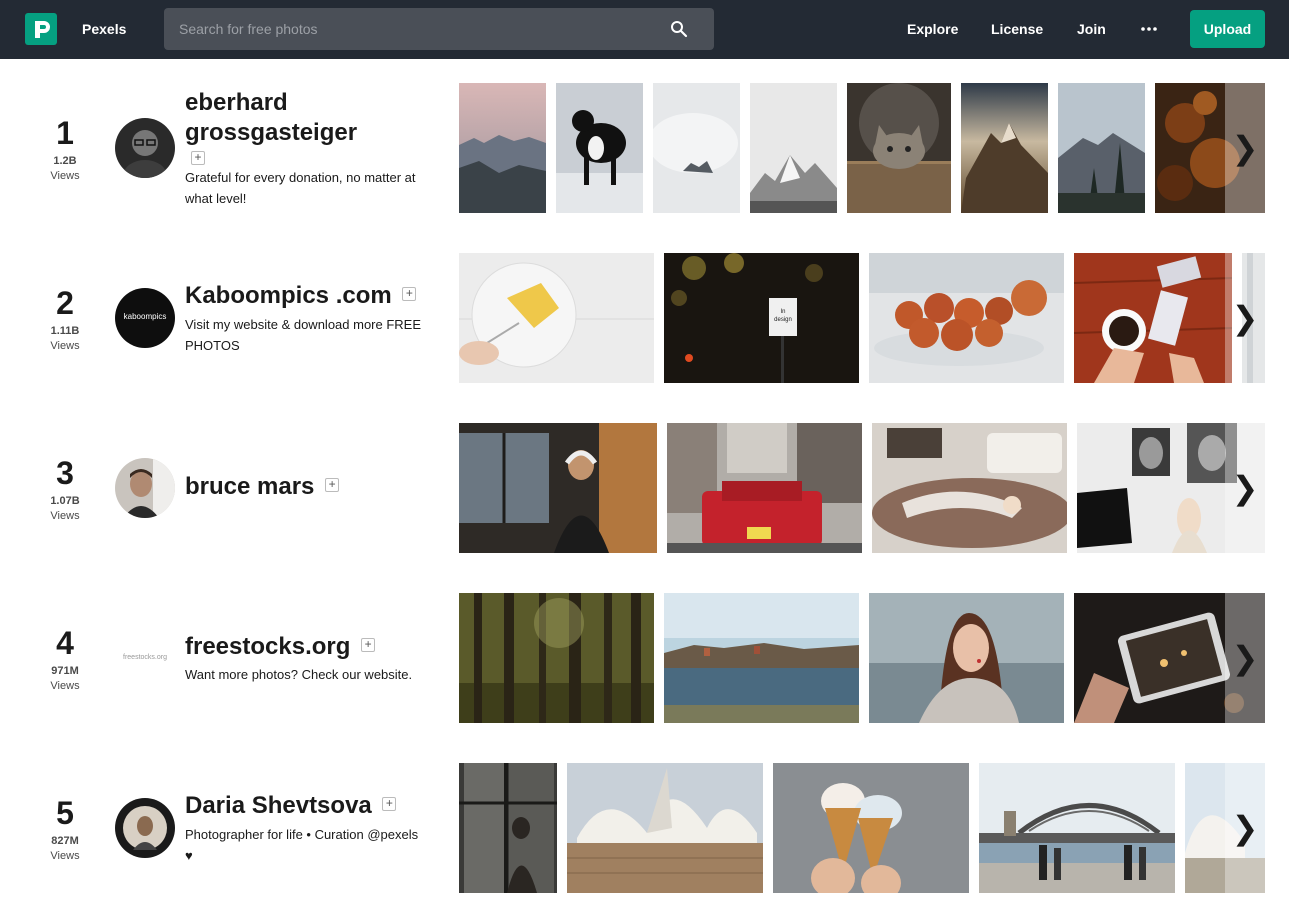 This screenshot has height=906, width=1289. I want to click on photographer-name: Daria Shevtsova +, so click(315, 806).